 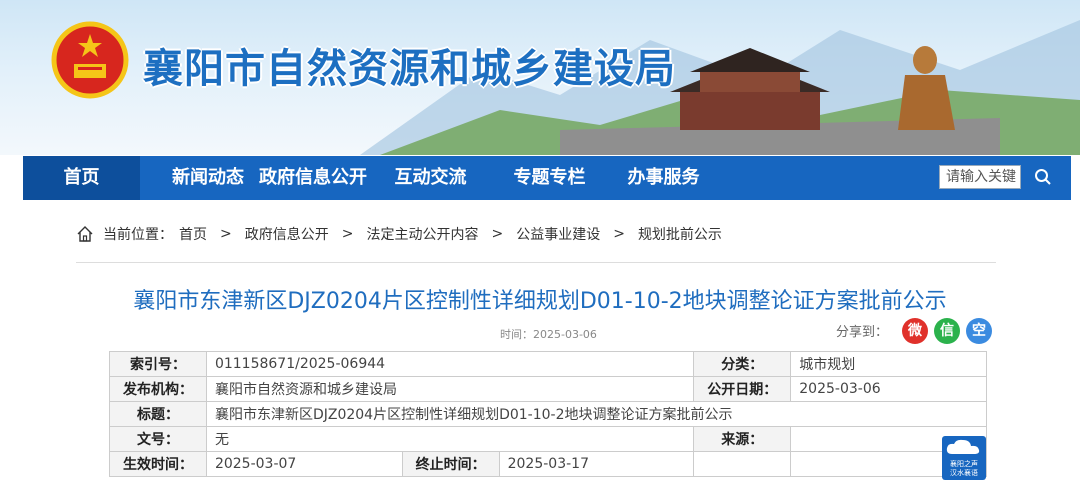 I want to click on publish-time: 时间：2025-03-06, so click(x=548, y=334).